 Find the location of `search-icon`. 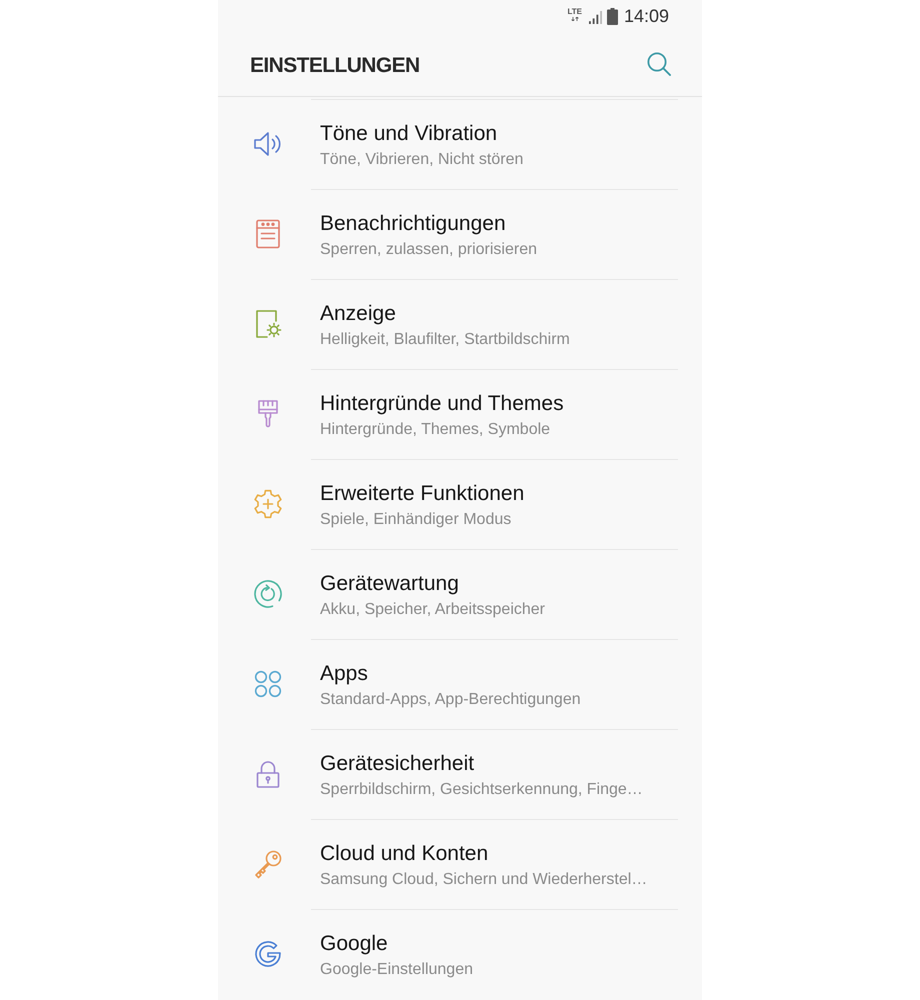

search-icon is located at coordinates (659, 64).